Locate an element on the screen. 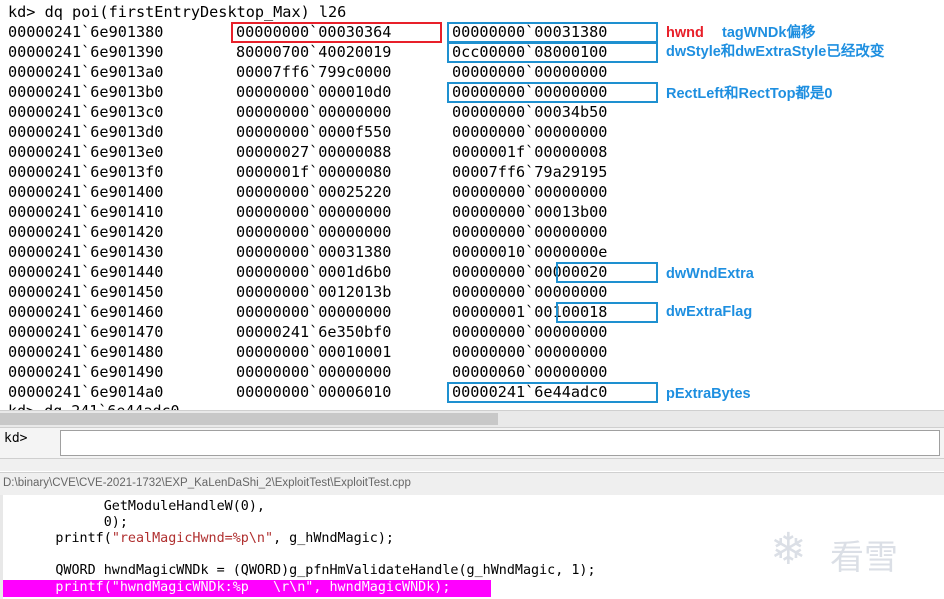 The width and height of the screenshot is (944, 599). row-qword: 00000000`0001d6b0 is located at coordinates (314, 272).